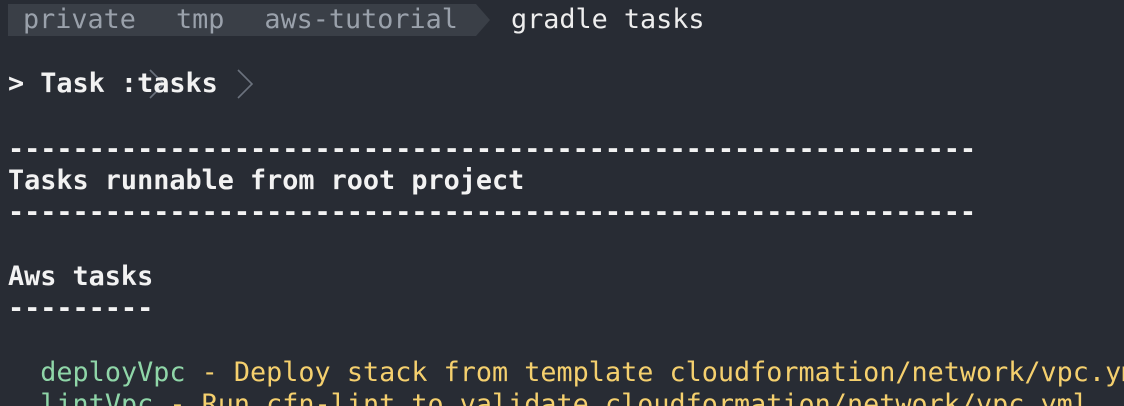 The height and width of the screenshot is (406, 1124). I want to click on breadcrumb-item-aws-tutorial: aws-tutorial, so click(361, 19).